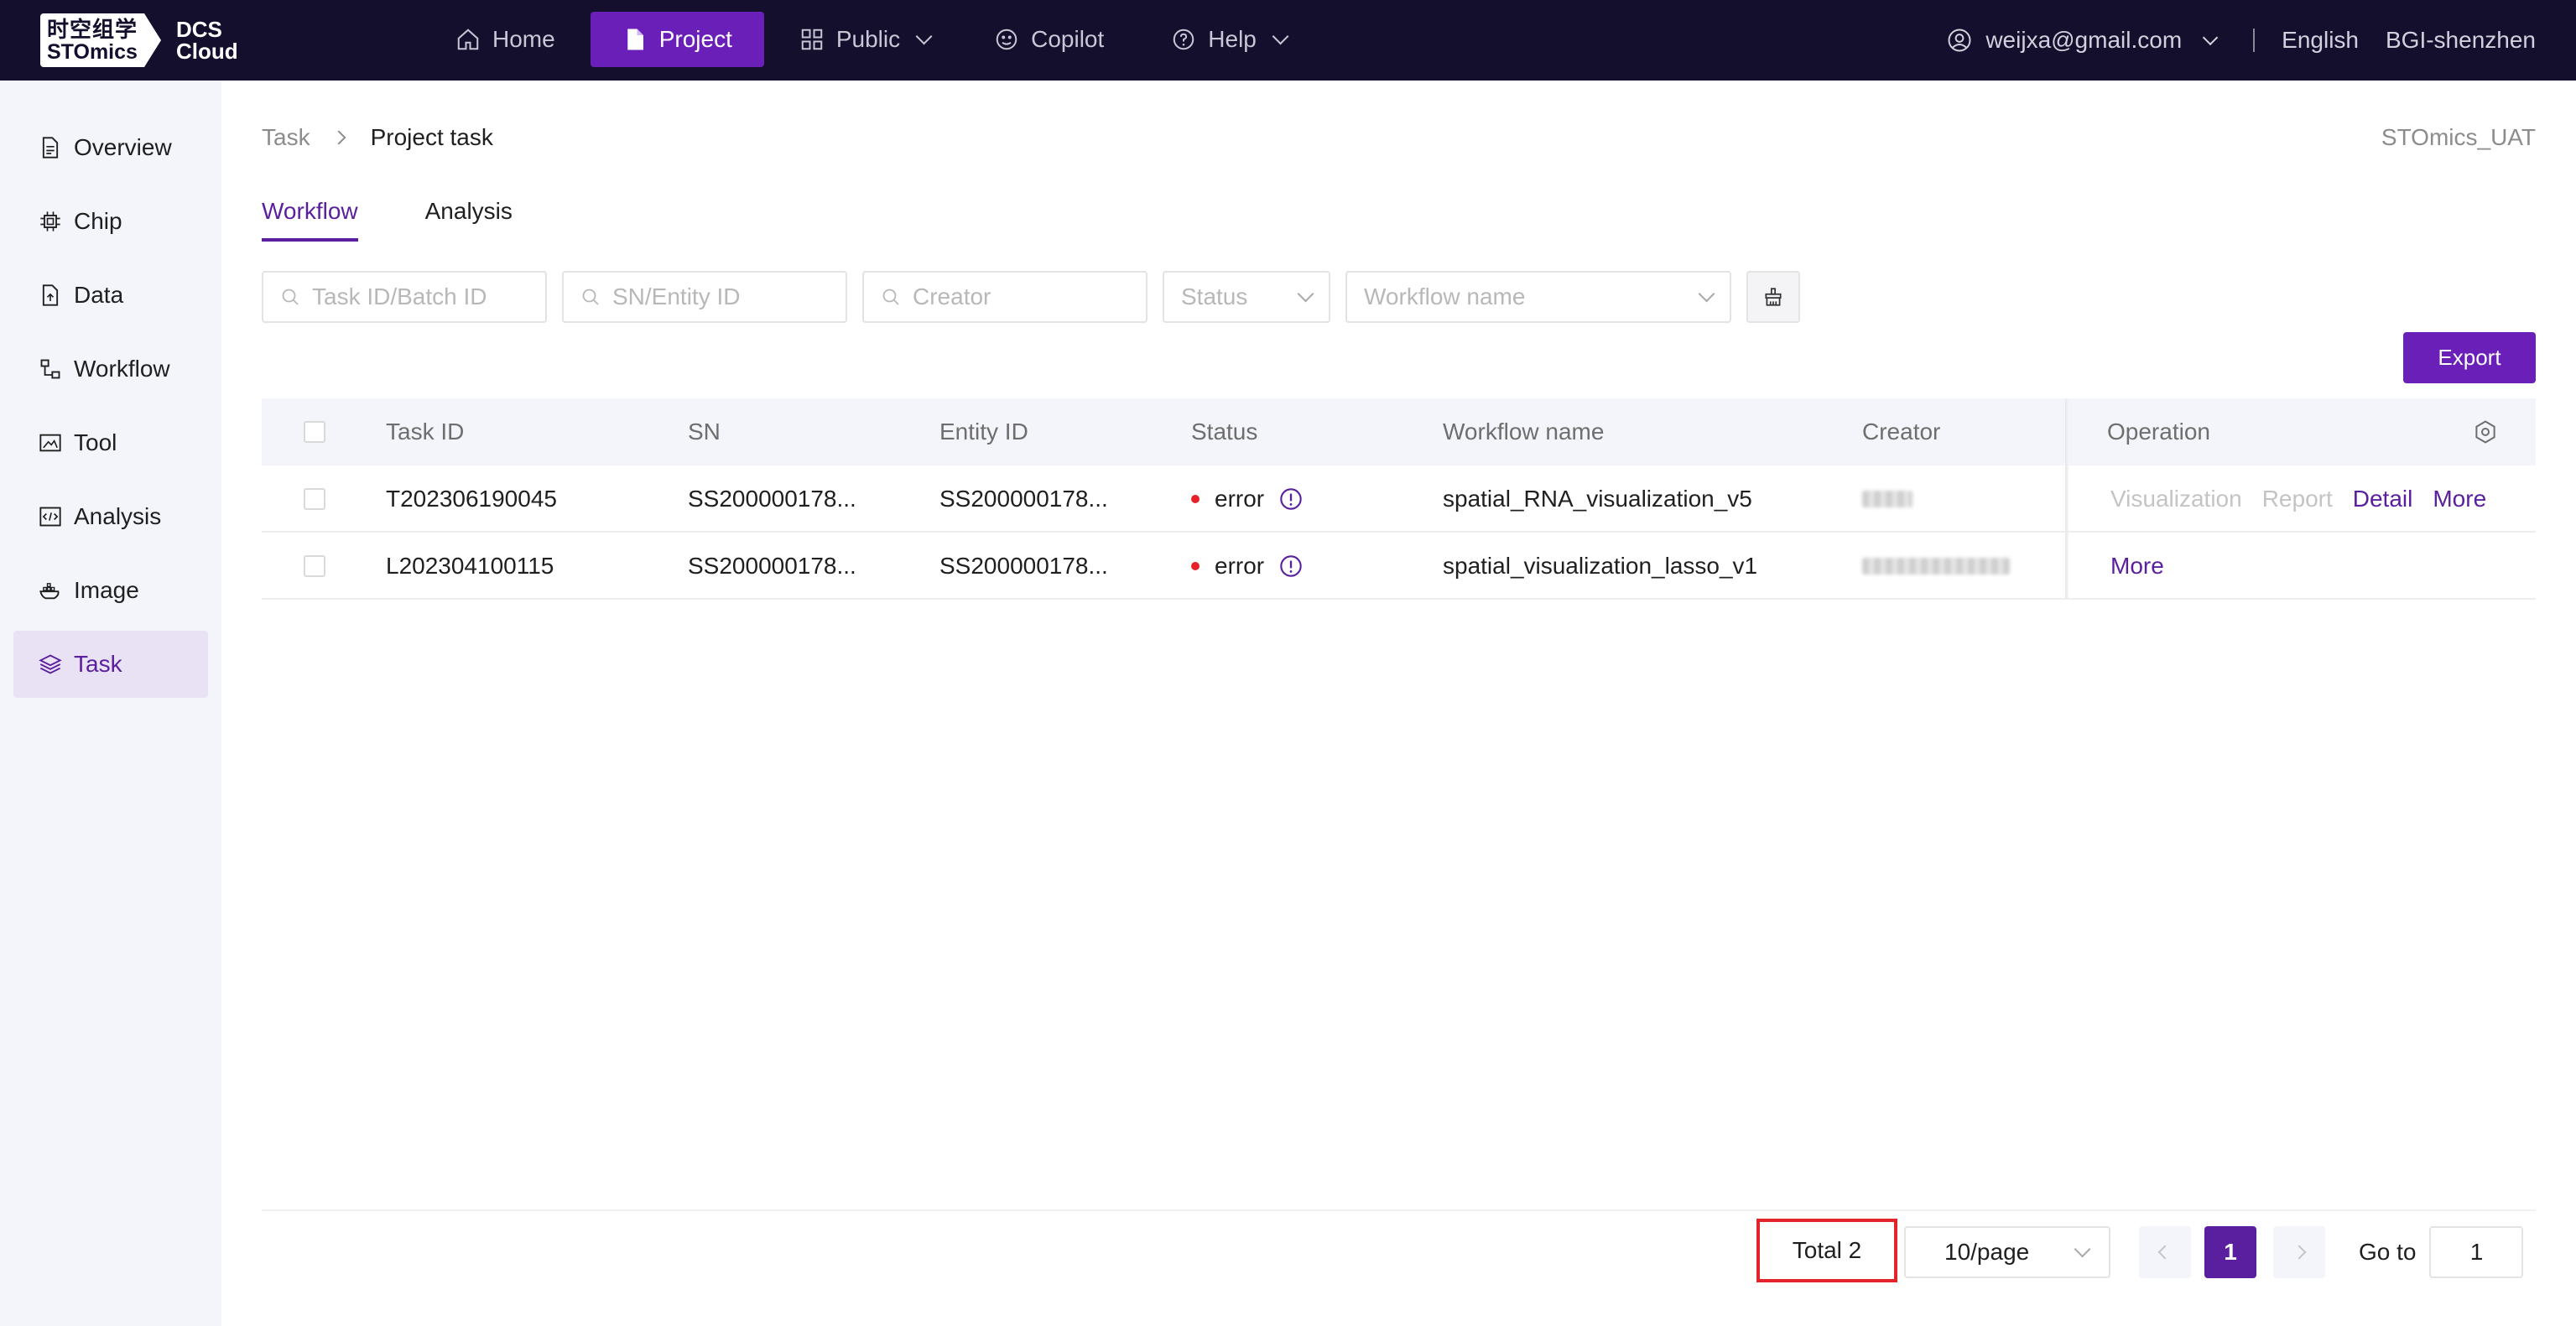 Image resolution: width=2576 pixels, height=1326 pixels. I want to click on workflow-name-select: Workflow name, so click(1538, 297).